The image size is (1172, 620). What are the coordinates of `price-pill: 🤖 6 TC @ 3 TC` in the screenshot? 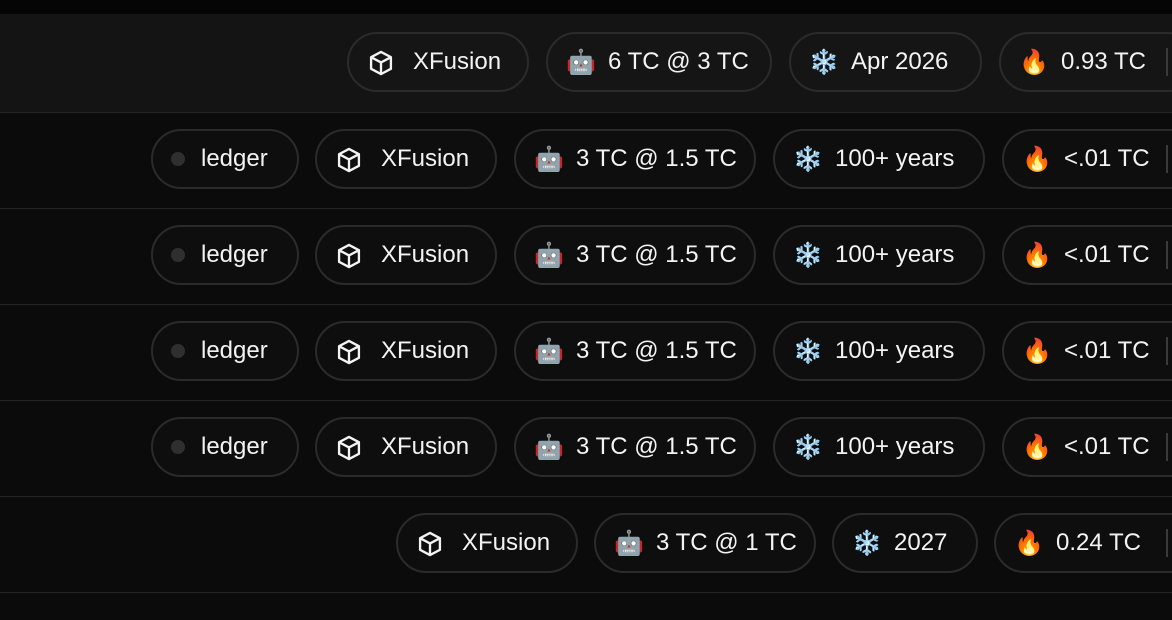 It's located at (659, 62).